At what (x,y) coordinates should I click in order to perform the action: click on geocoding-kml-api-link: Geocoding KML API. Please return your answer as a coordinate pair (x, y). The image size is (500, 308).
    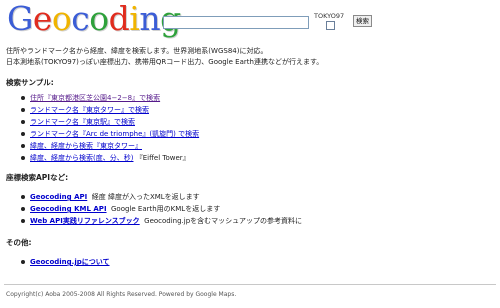
    Looking at the image, I should click on (68, 209).